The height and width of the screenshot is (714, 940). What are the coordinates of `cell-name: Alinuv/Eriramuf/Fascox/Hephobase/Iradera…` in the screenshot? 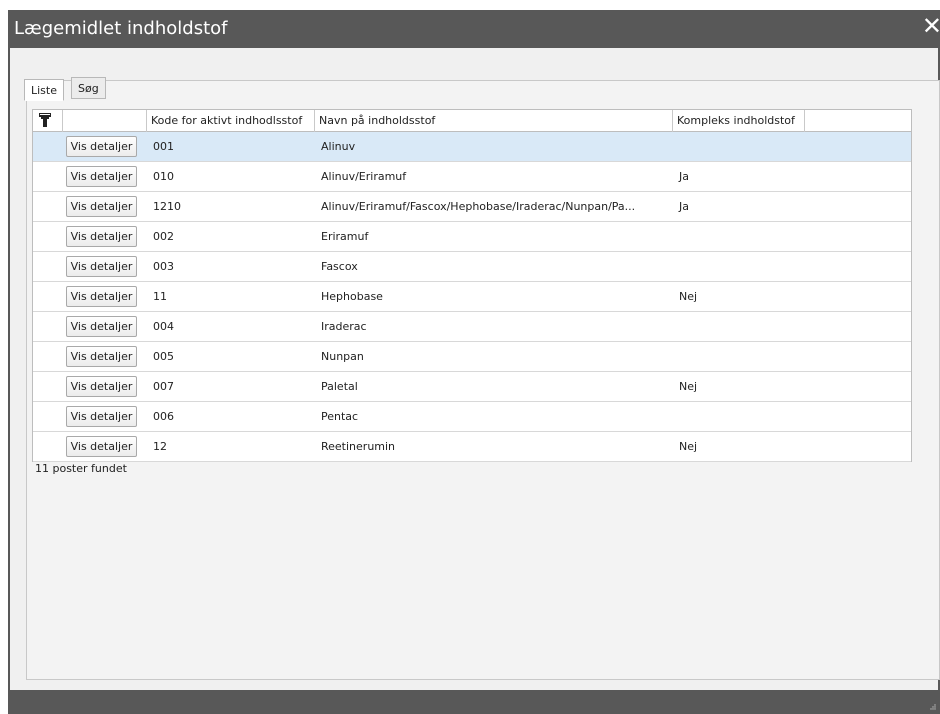 It's located at (478, 206).